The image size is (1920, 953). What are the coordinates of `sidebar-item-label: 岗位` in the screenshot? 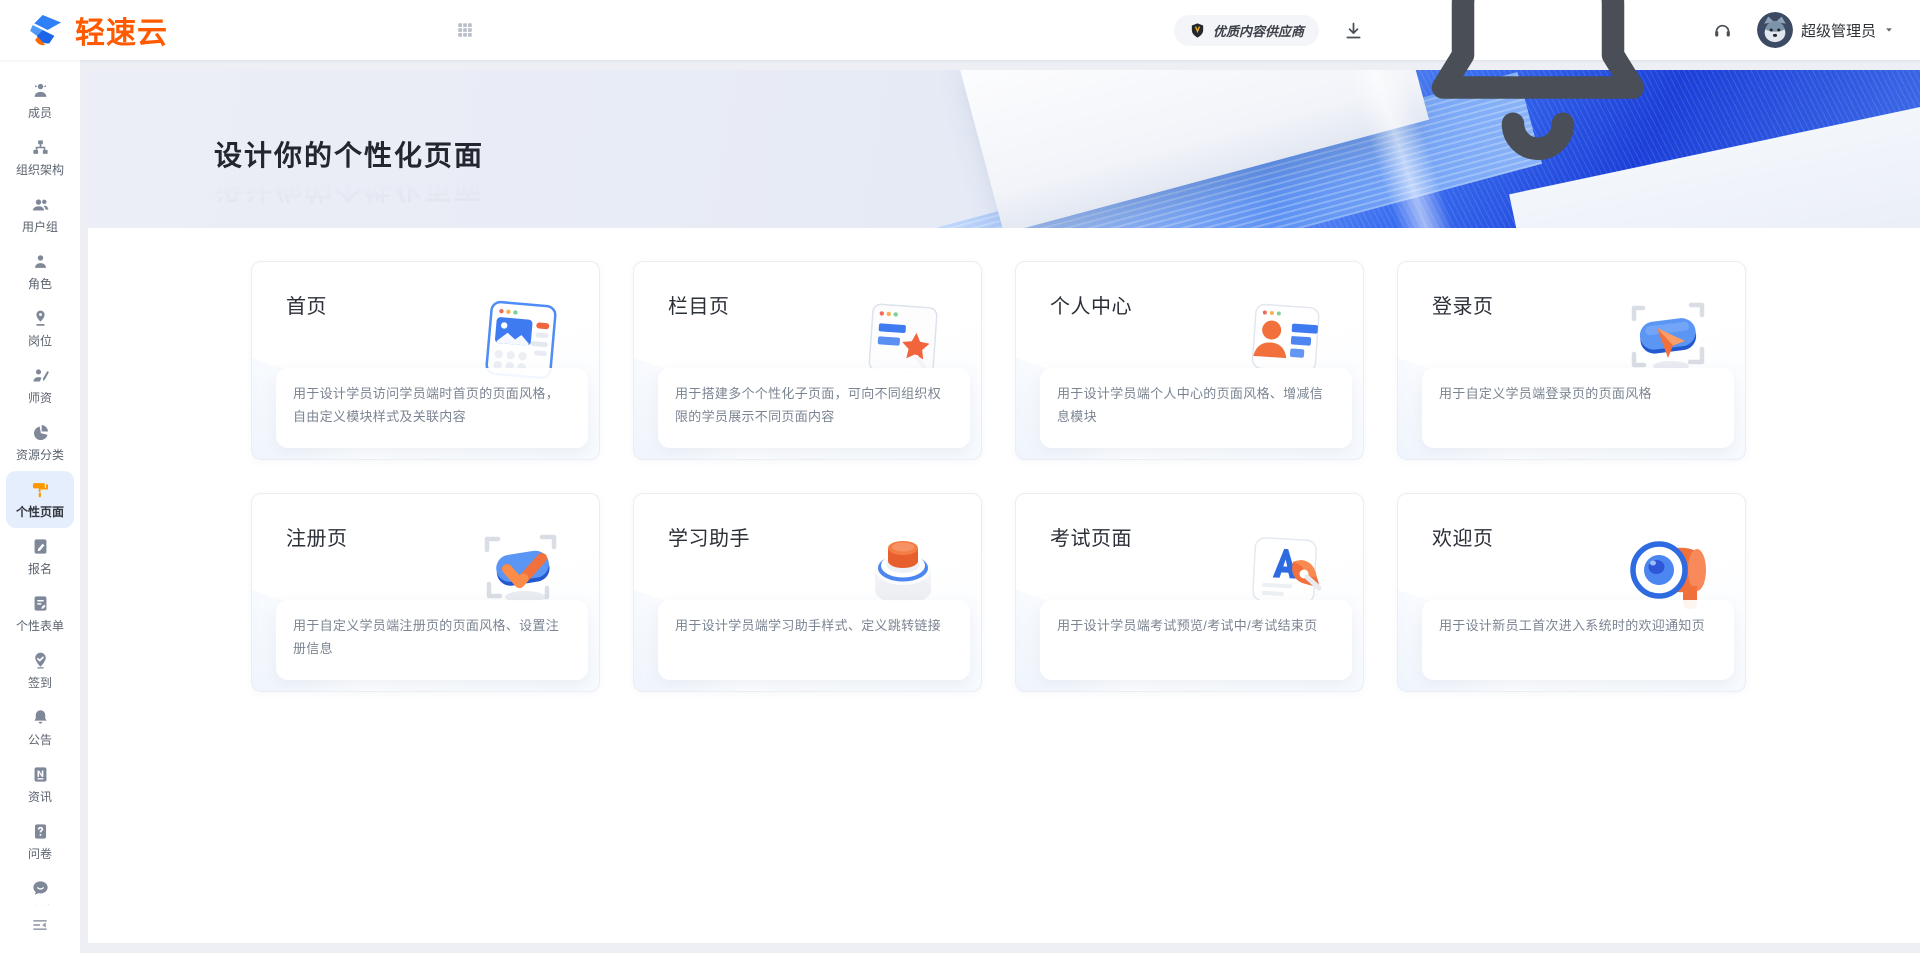 It's located at (39, 340).